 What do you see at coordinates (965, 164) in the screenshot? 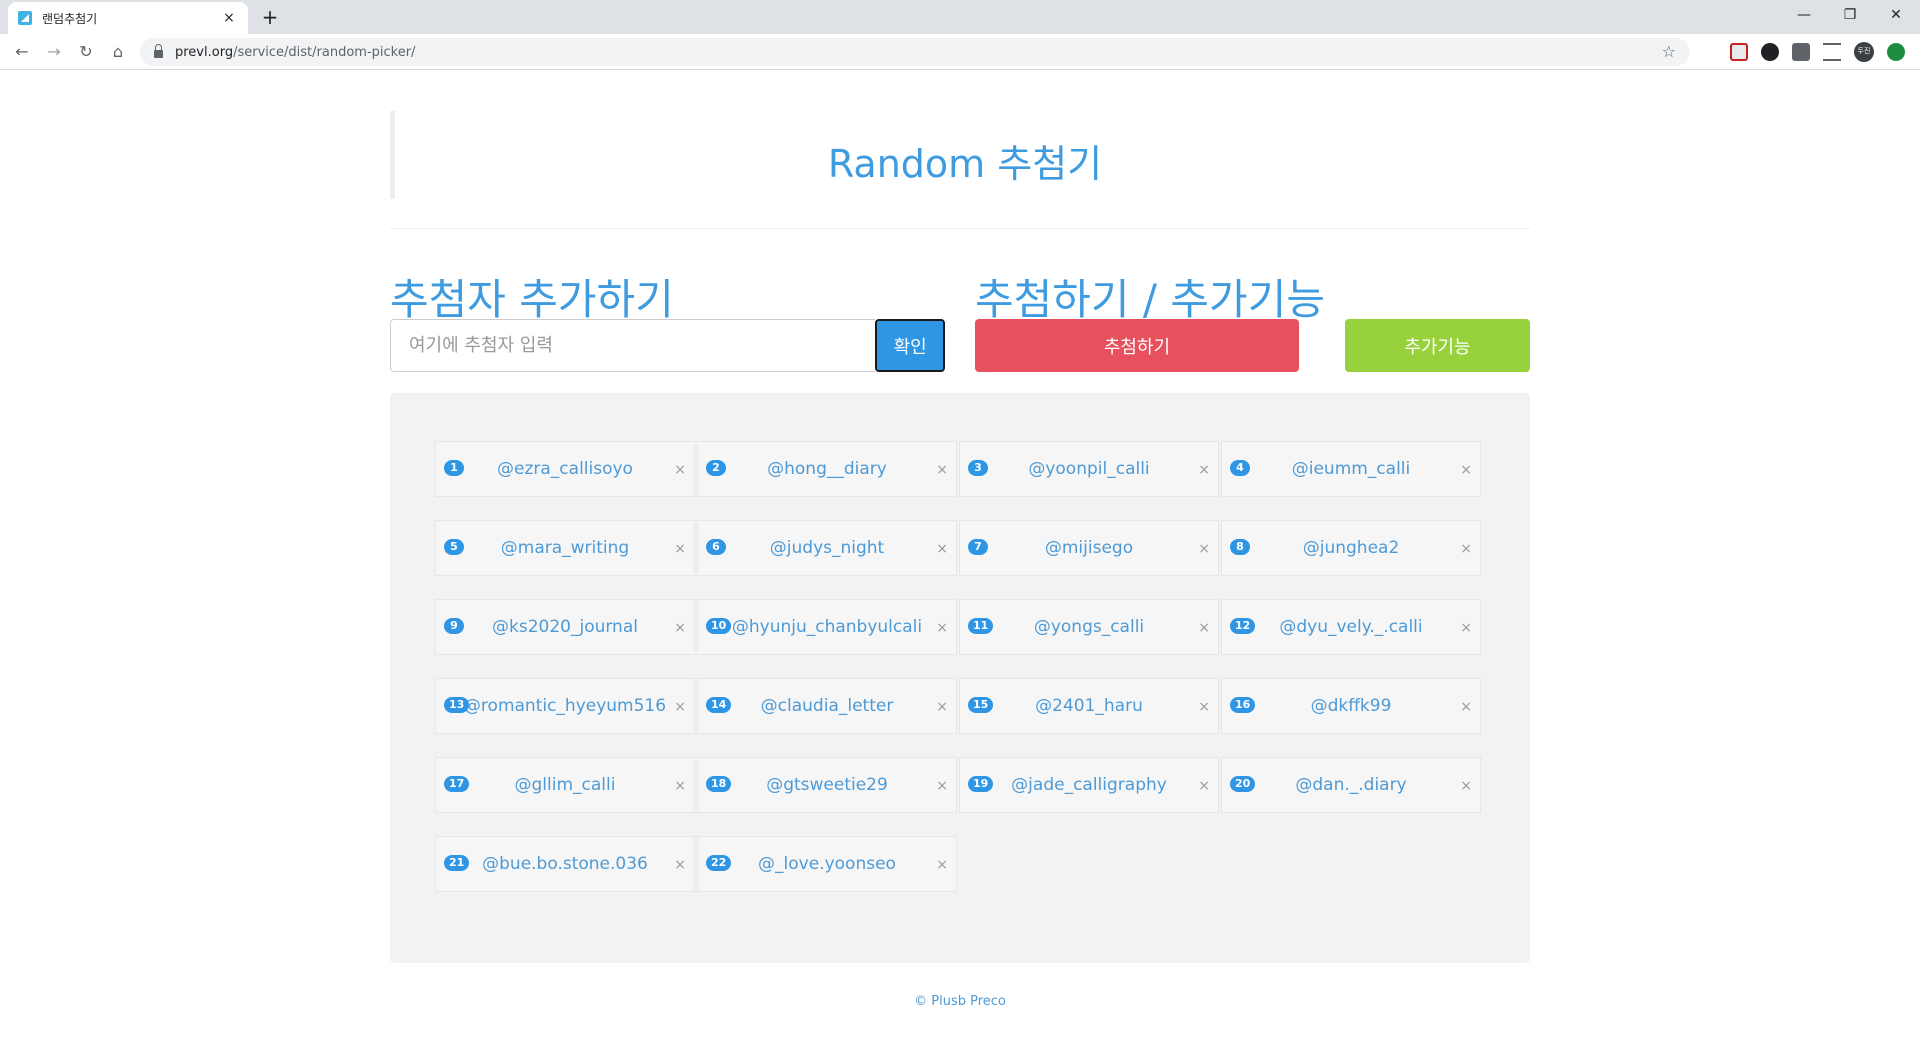
I see `page-title: Random 추첨기` at bounding box center [965, 164].